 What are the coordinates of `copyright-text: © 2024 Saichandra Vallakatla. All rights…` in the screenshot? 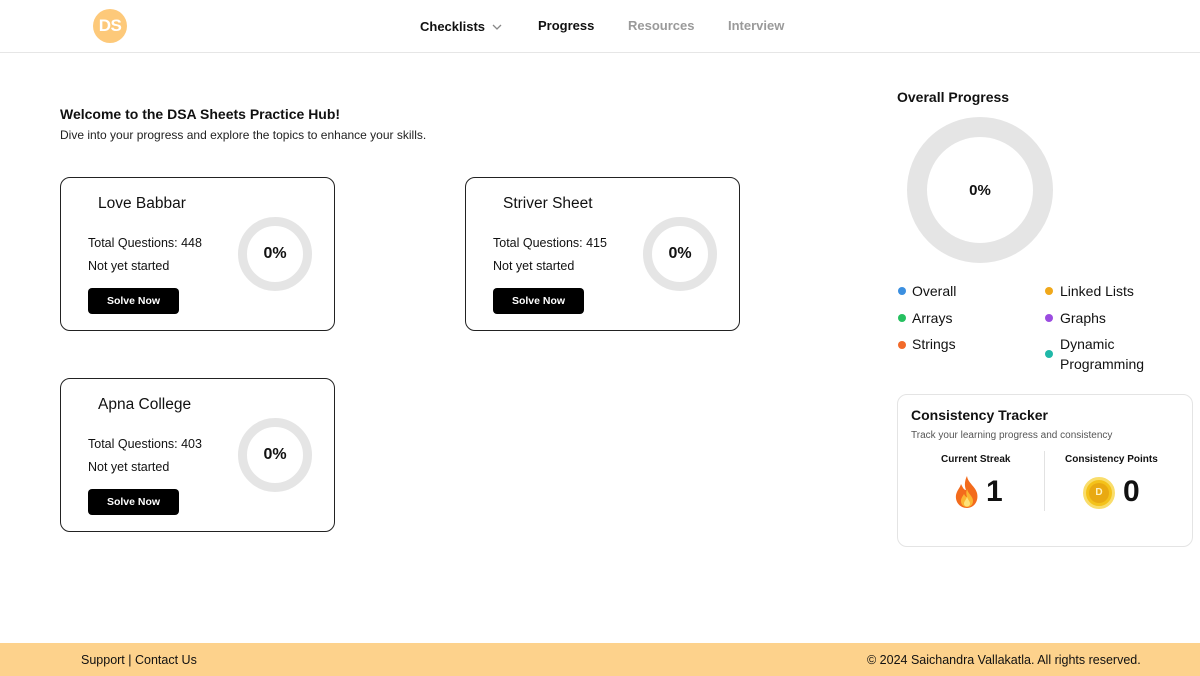 It's located at (1004, 660).